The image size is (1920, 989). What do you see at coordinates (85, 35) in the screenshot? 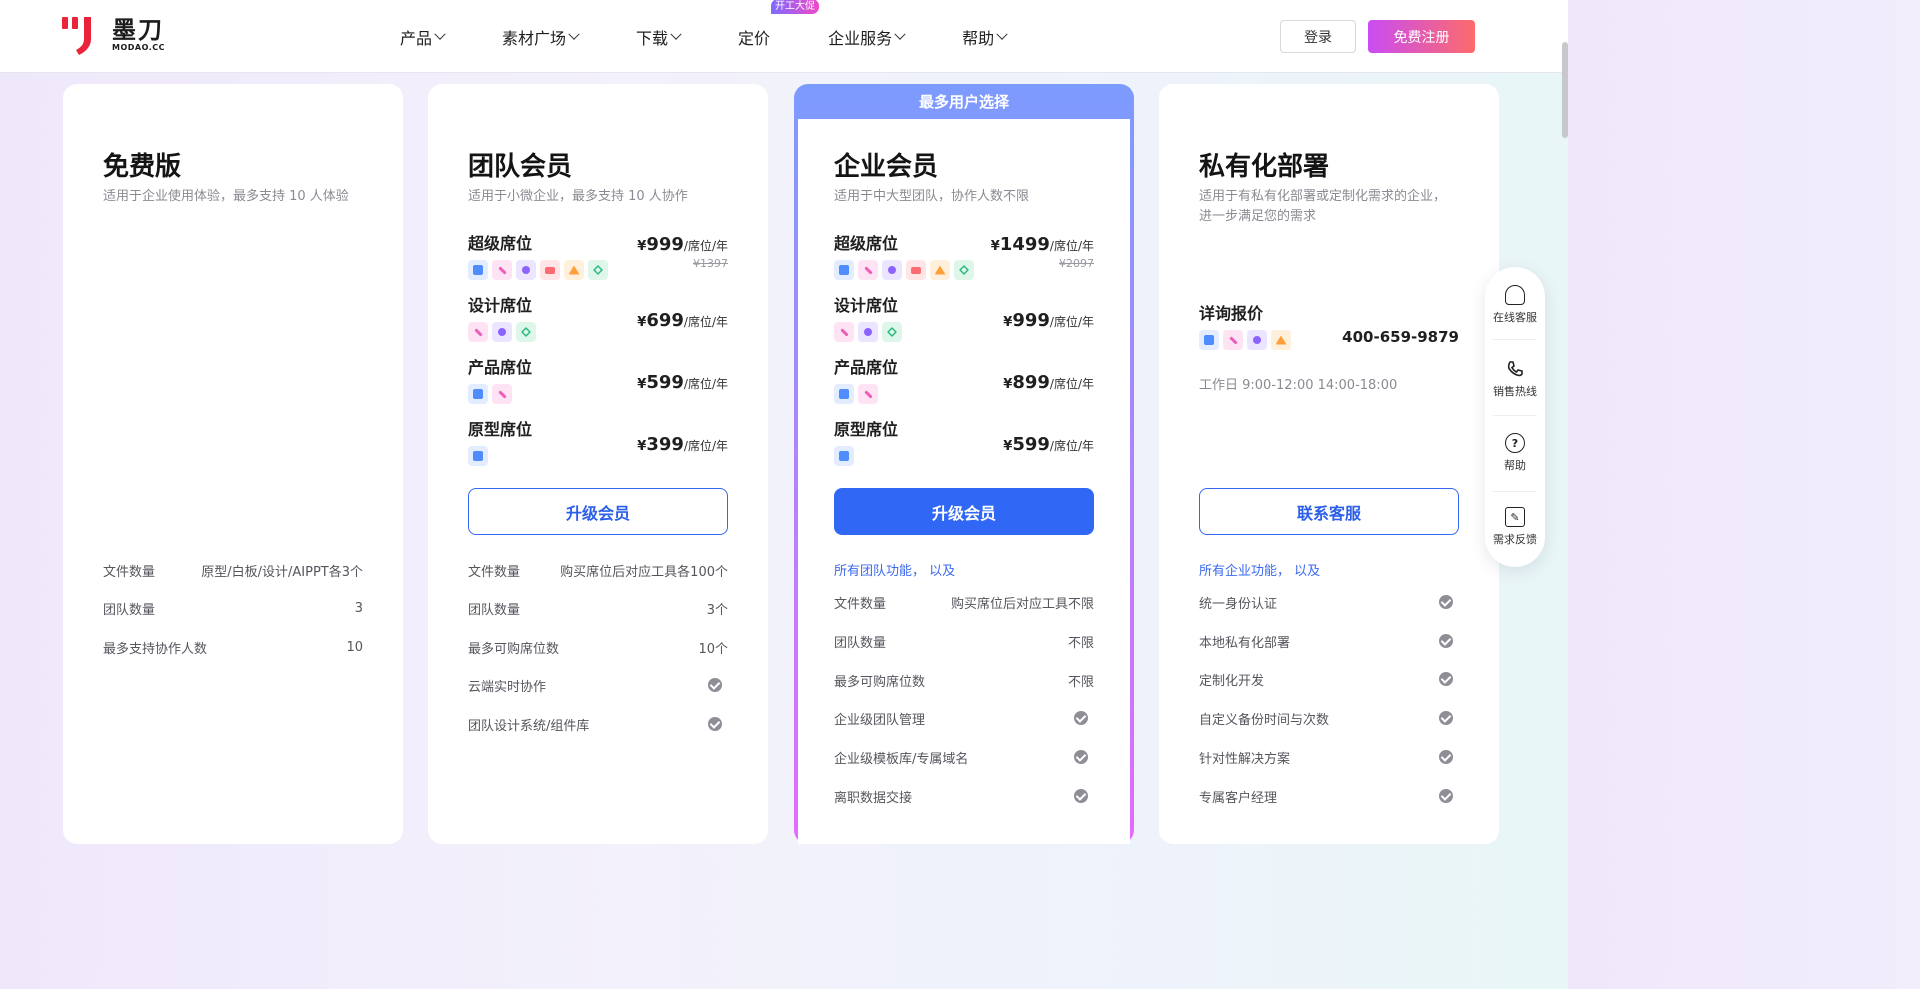
I see `modao-logo-icon` at bounding box center [85, 35].